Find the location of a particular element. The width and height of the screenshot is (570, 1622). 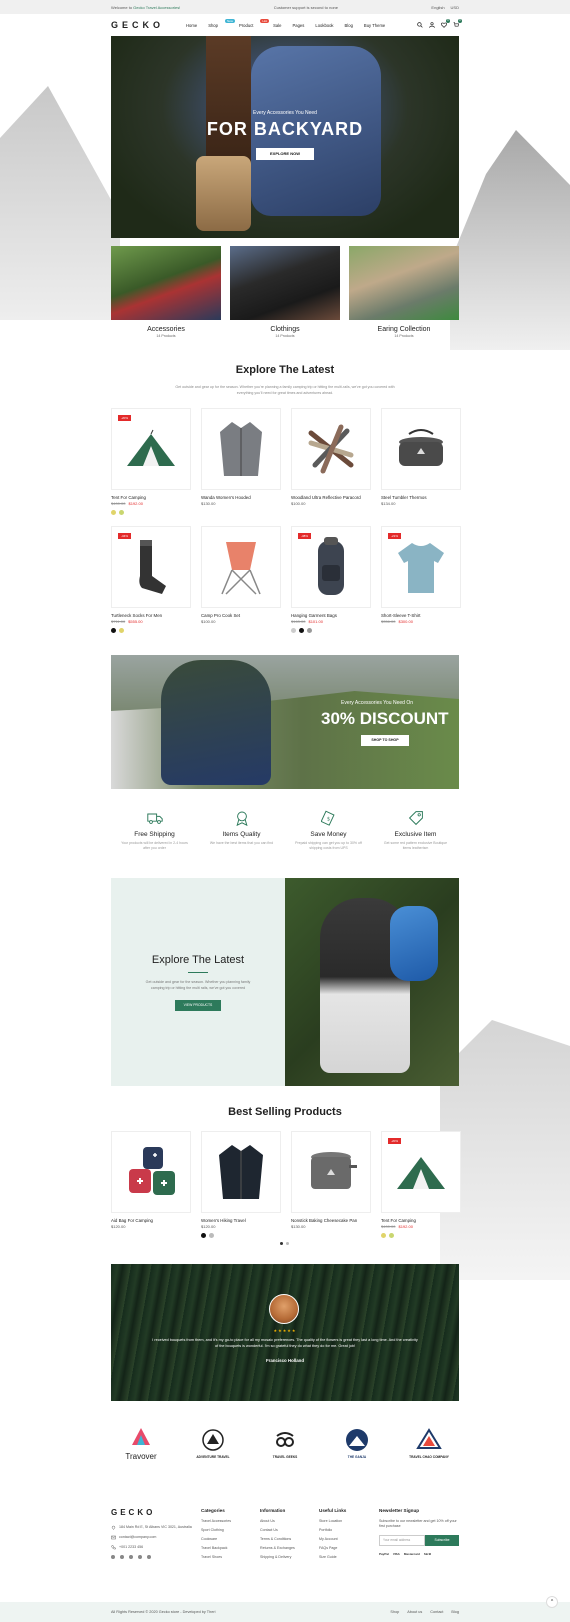

footer-link: Portfolio is located at coordinates (349, 1530).